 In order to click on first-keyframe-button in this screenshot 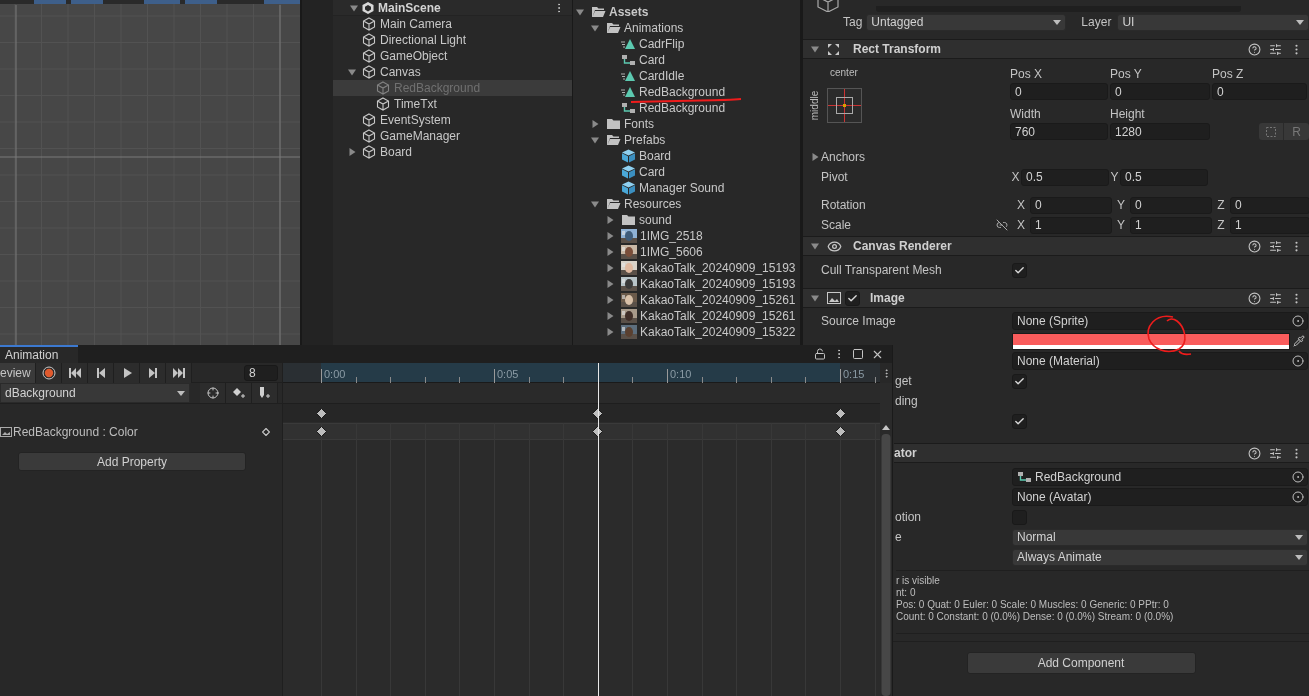, I will do `click(75, 372)`.